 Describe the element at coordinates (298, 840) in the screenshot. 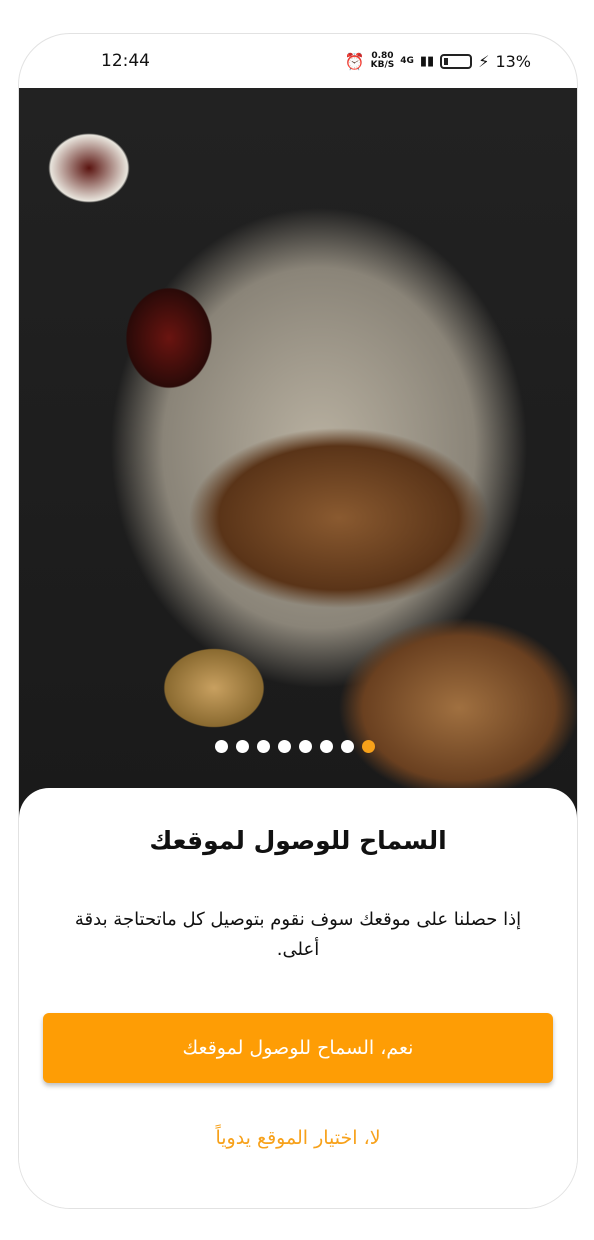

I see `sheet-title: السماح للوصول لموقعك` at that location.